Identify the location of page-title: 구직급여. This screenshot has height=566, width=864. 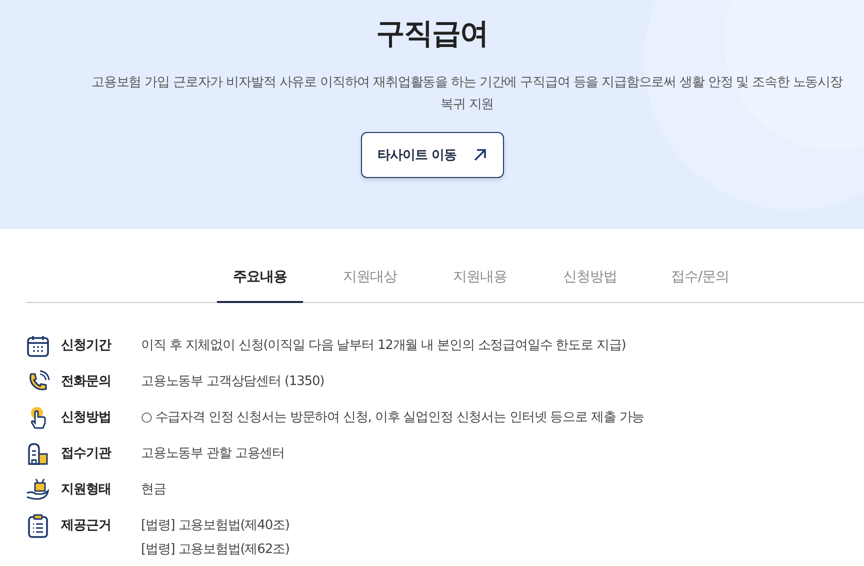
(432, 33).